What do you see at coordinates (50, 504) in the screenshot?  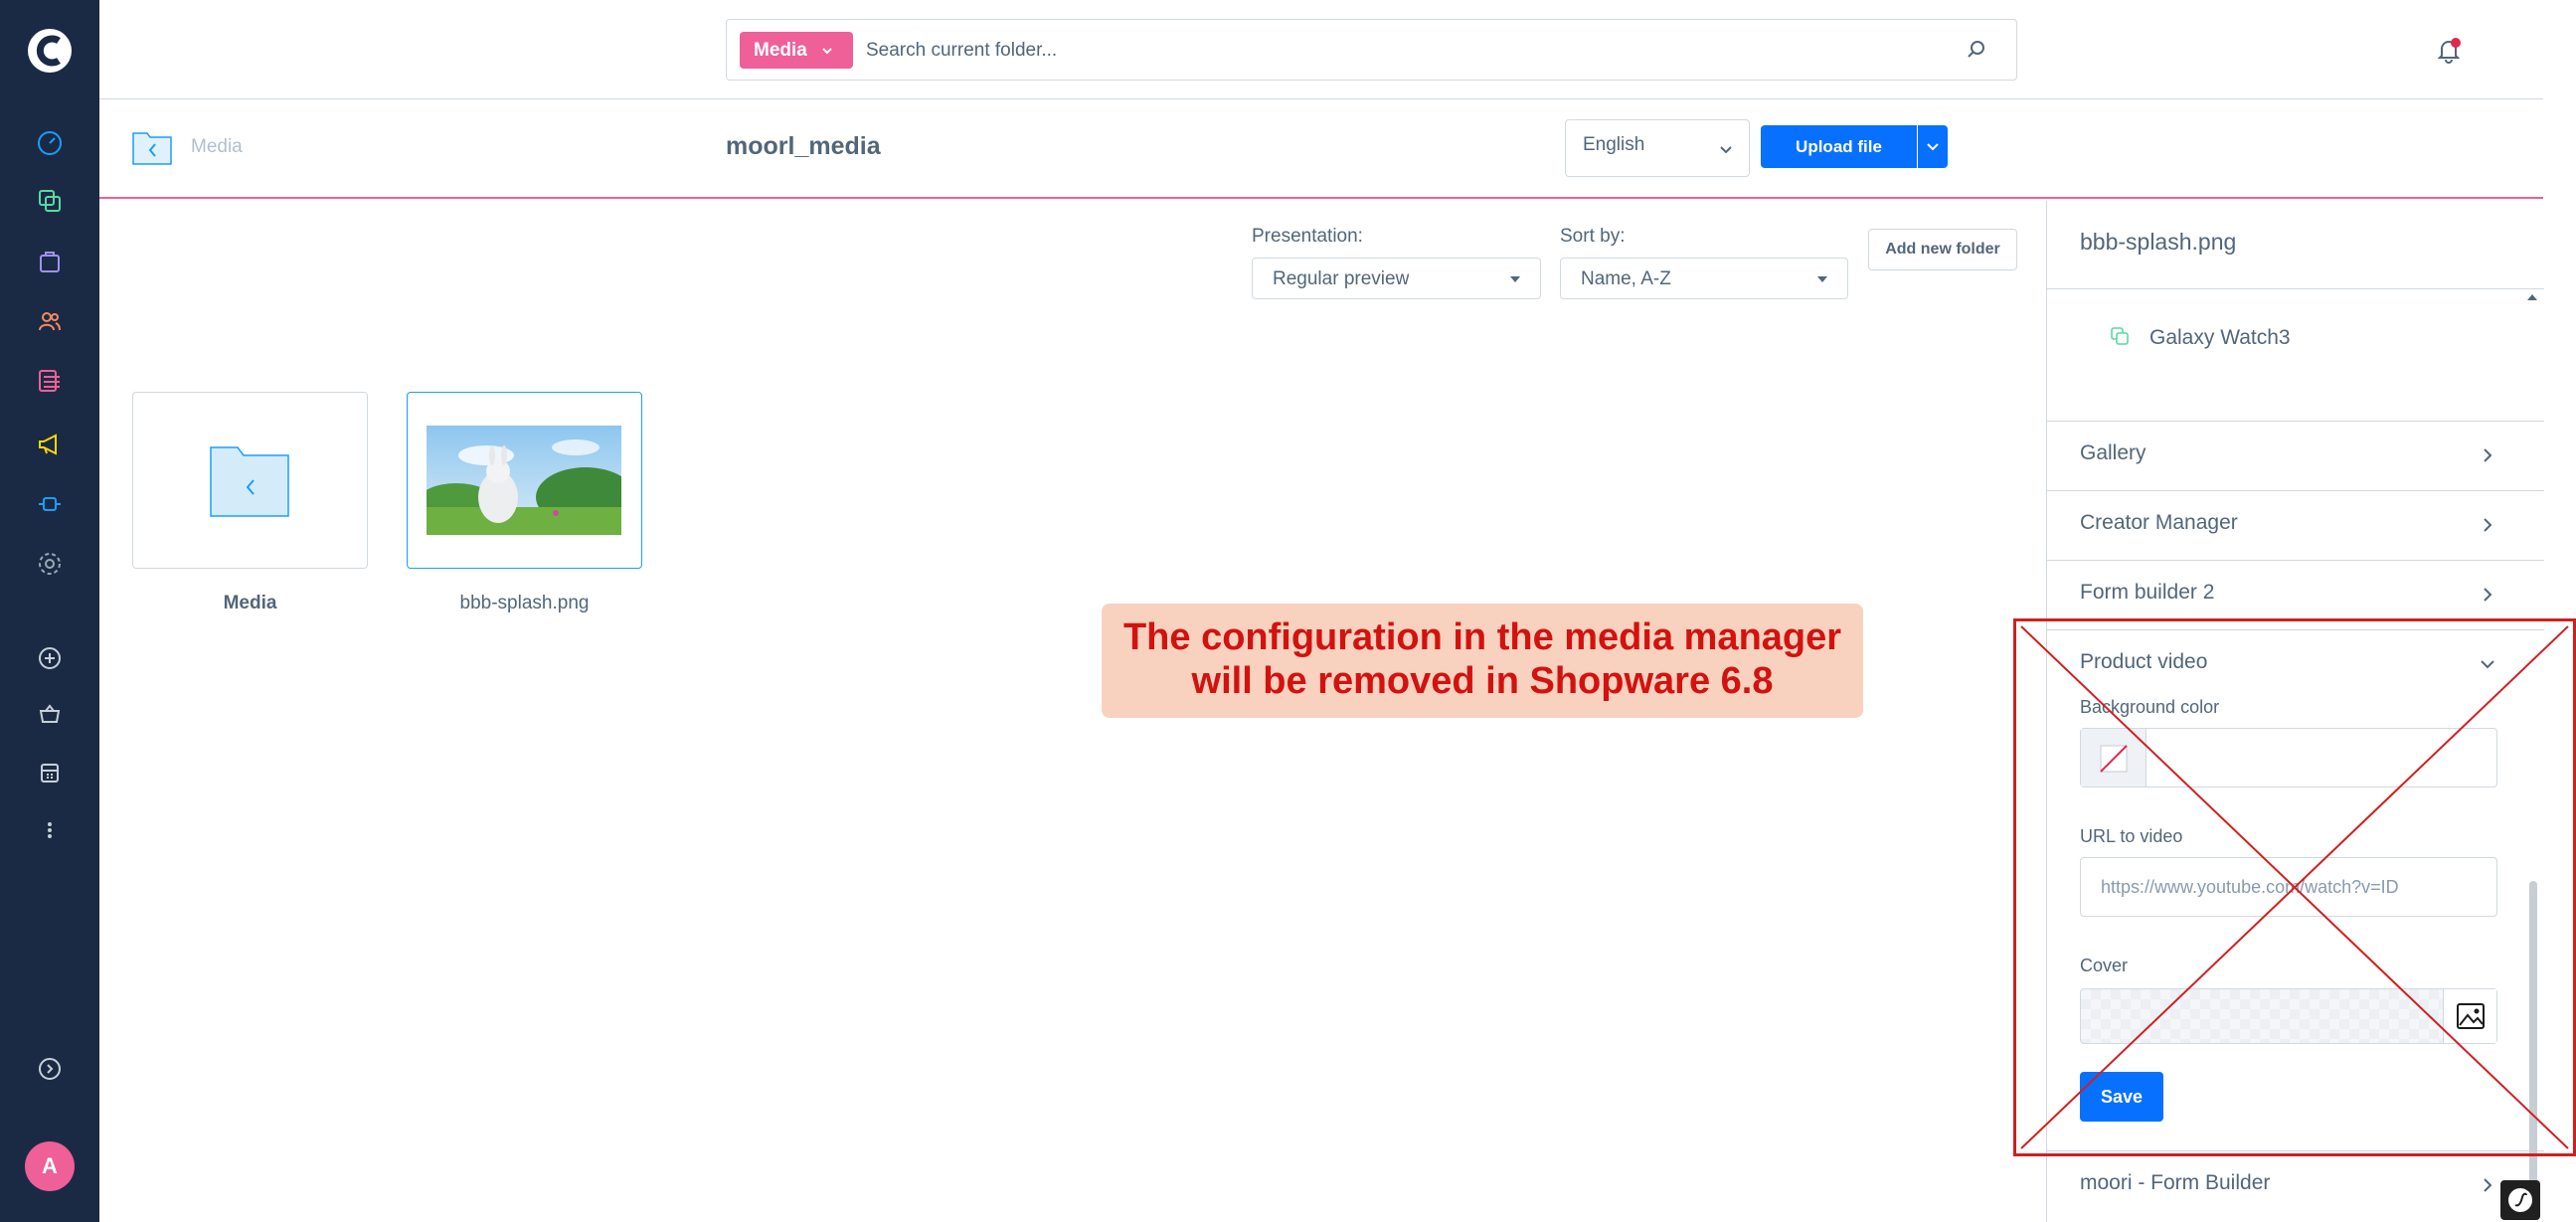 I see `extensions-icon` at bounding box center [50, 504].